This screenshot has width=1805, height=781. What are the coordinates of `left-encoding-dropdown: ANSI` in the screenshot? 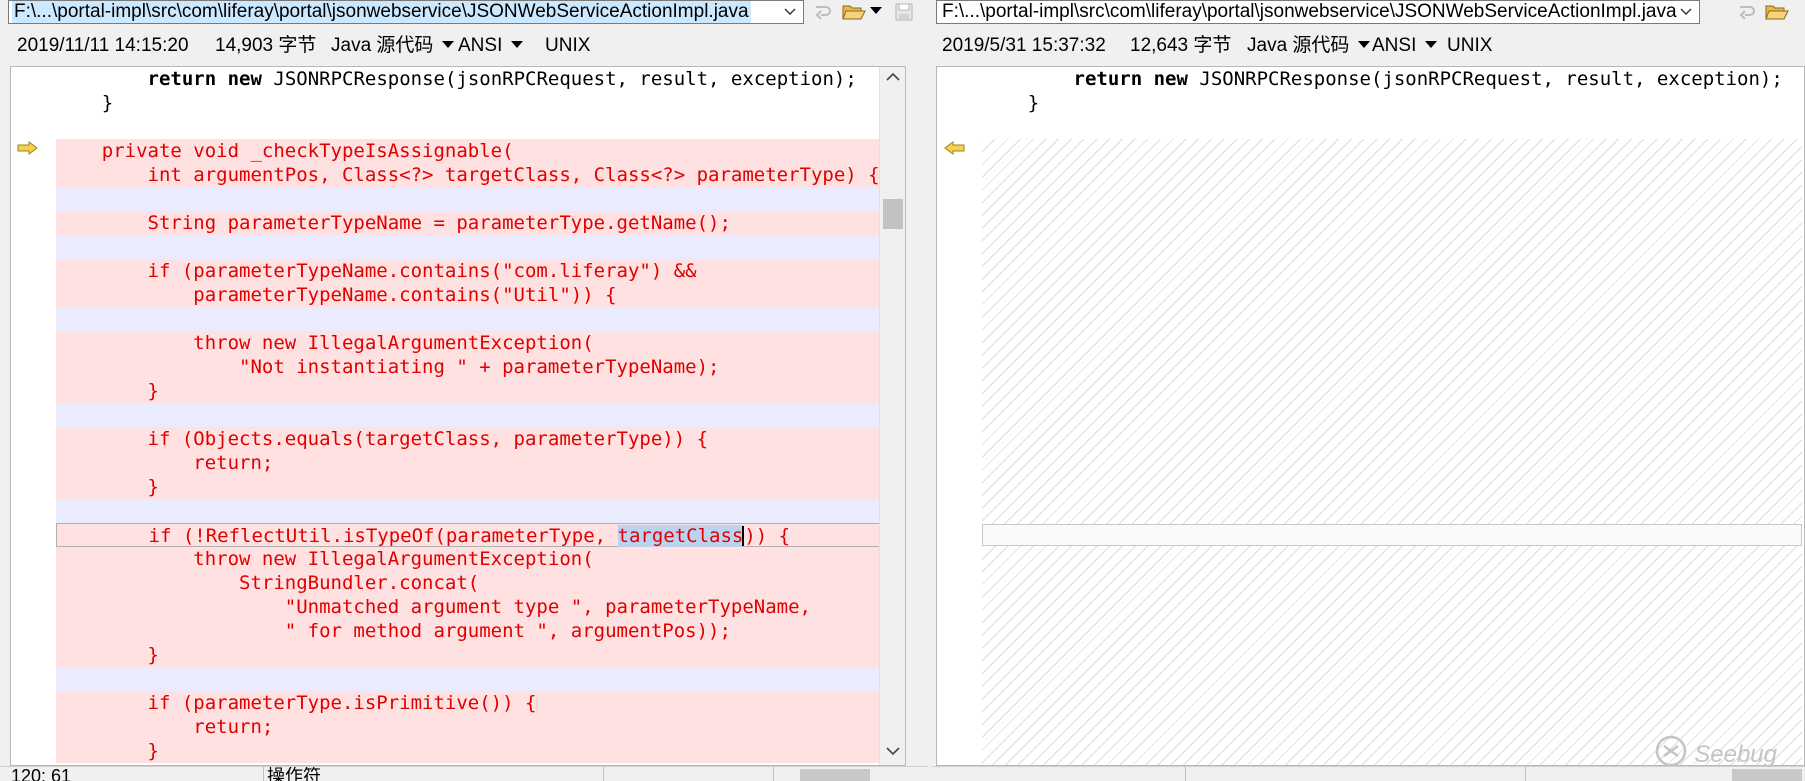 It's located at (491, 46).